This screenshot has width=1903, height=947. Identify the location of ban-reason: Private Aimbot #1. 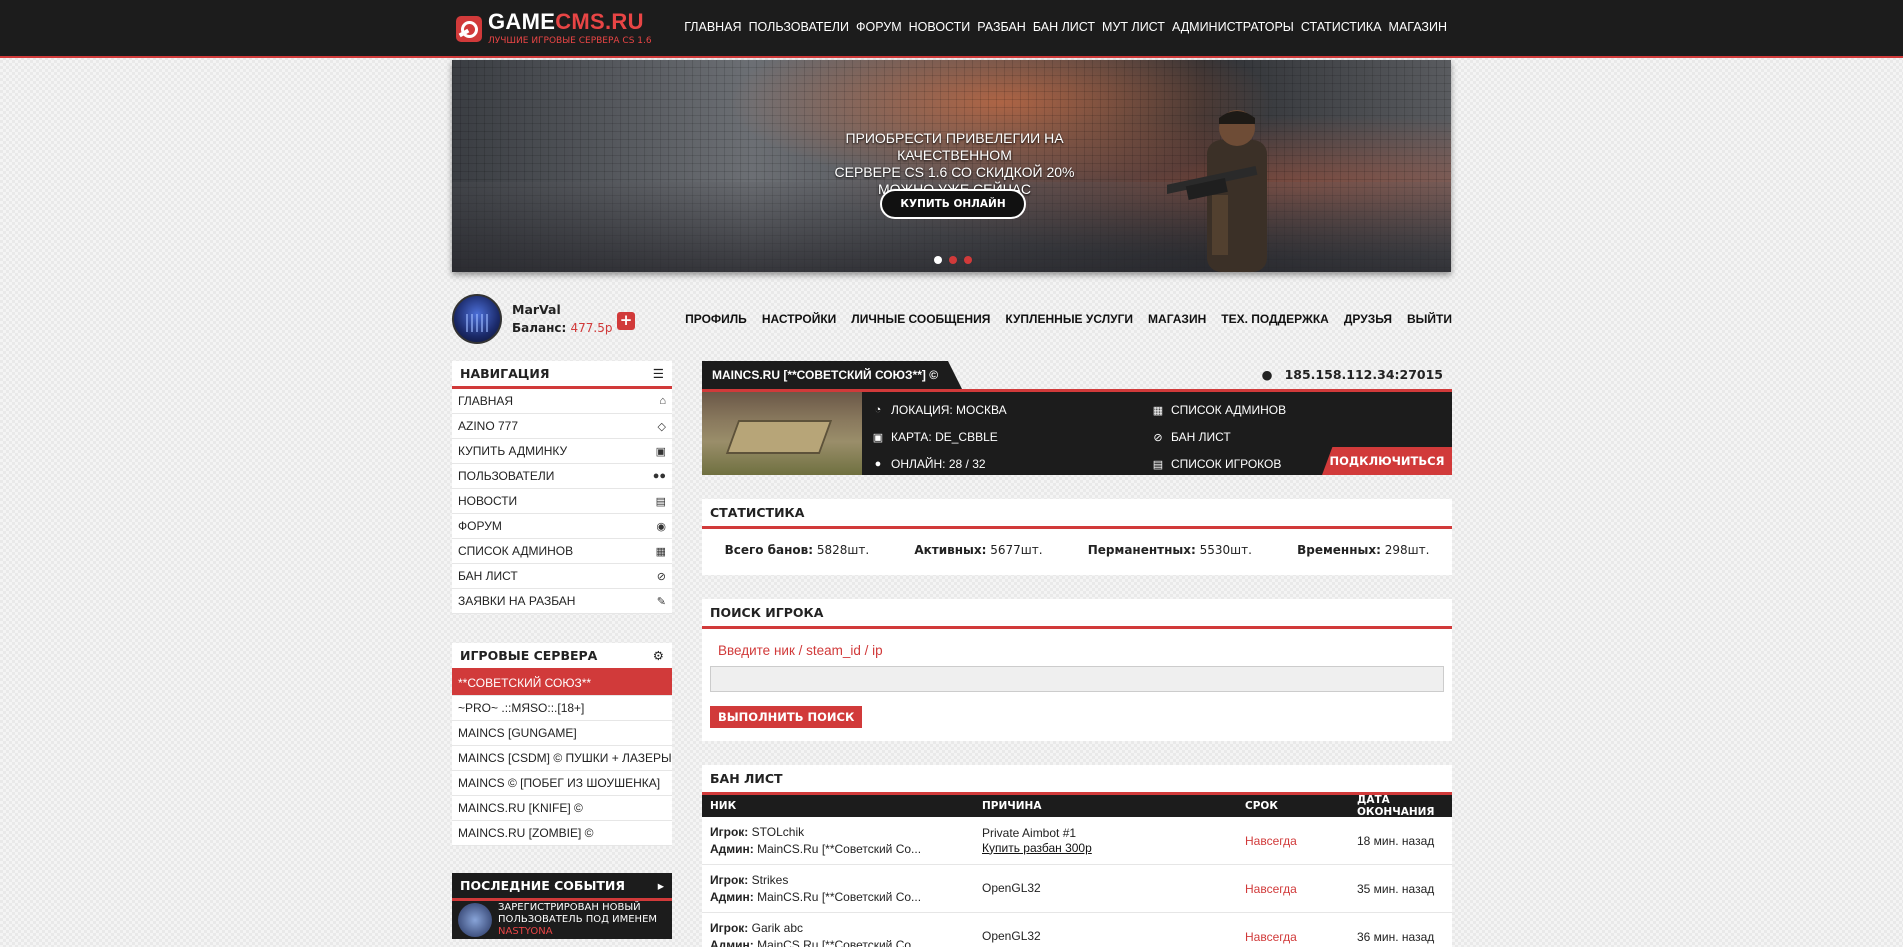
(1029, 832).